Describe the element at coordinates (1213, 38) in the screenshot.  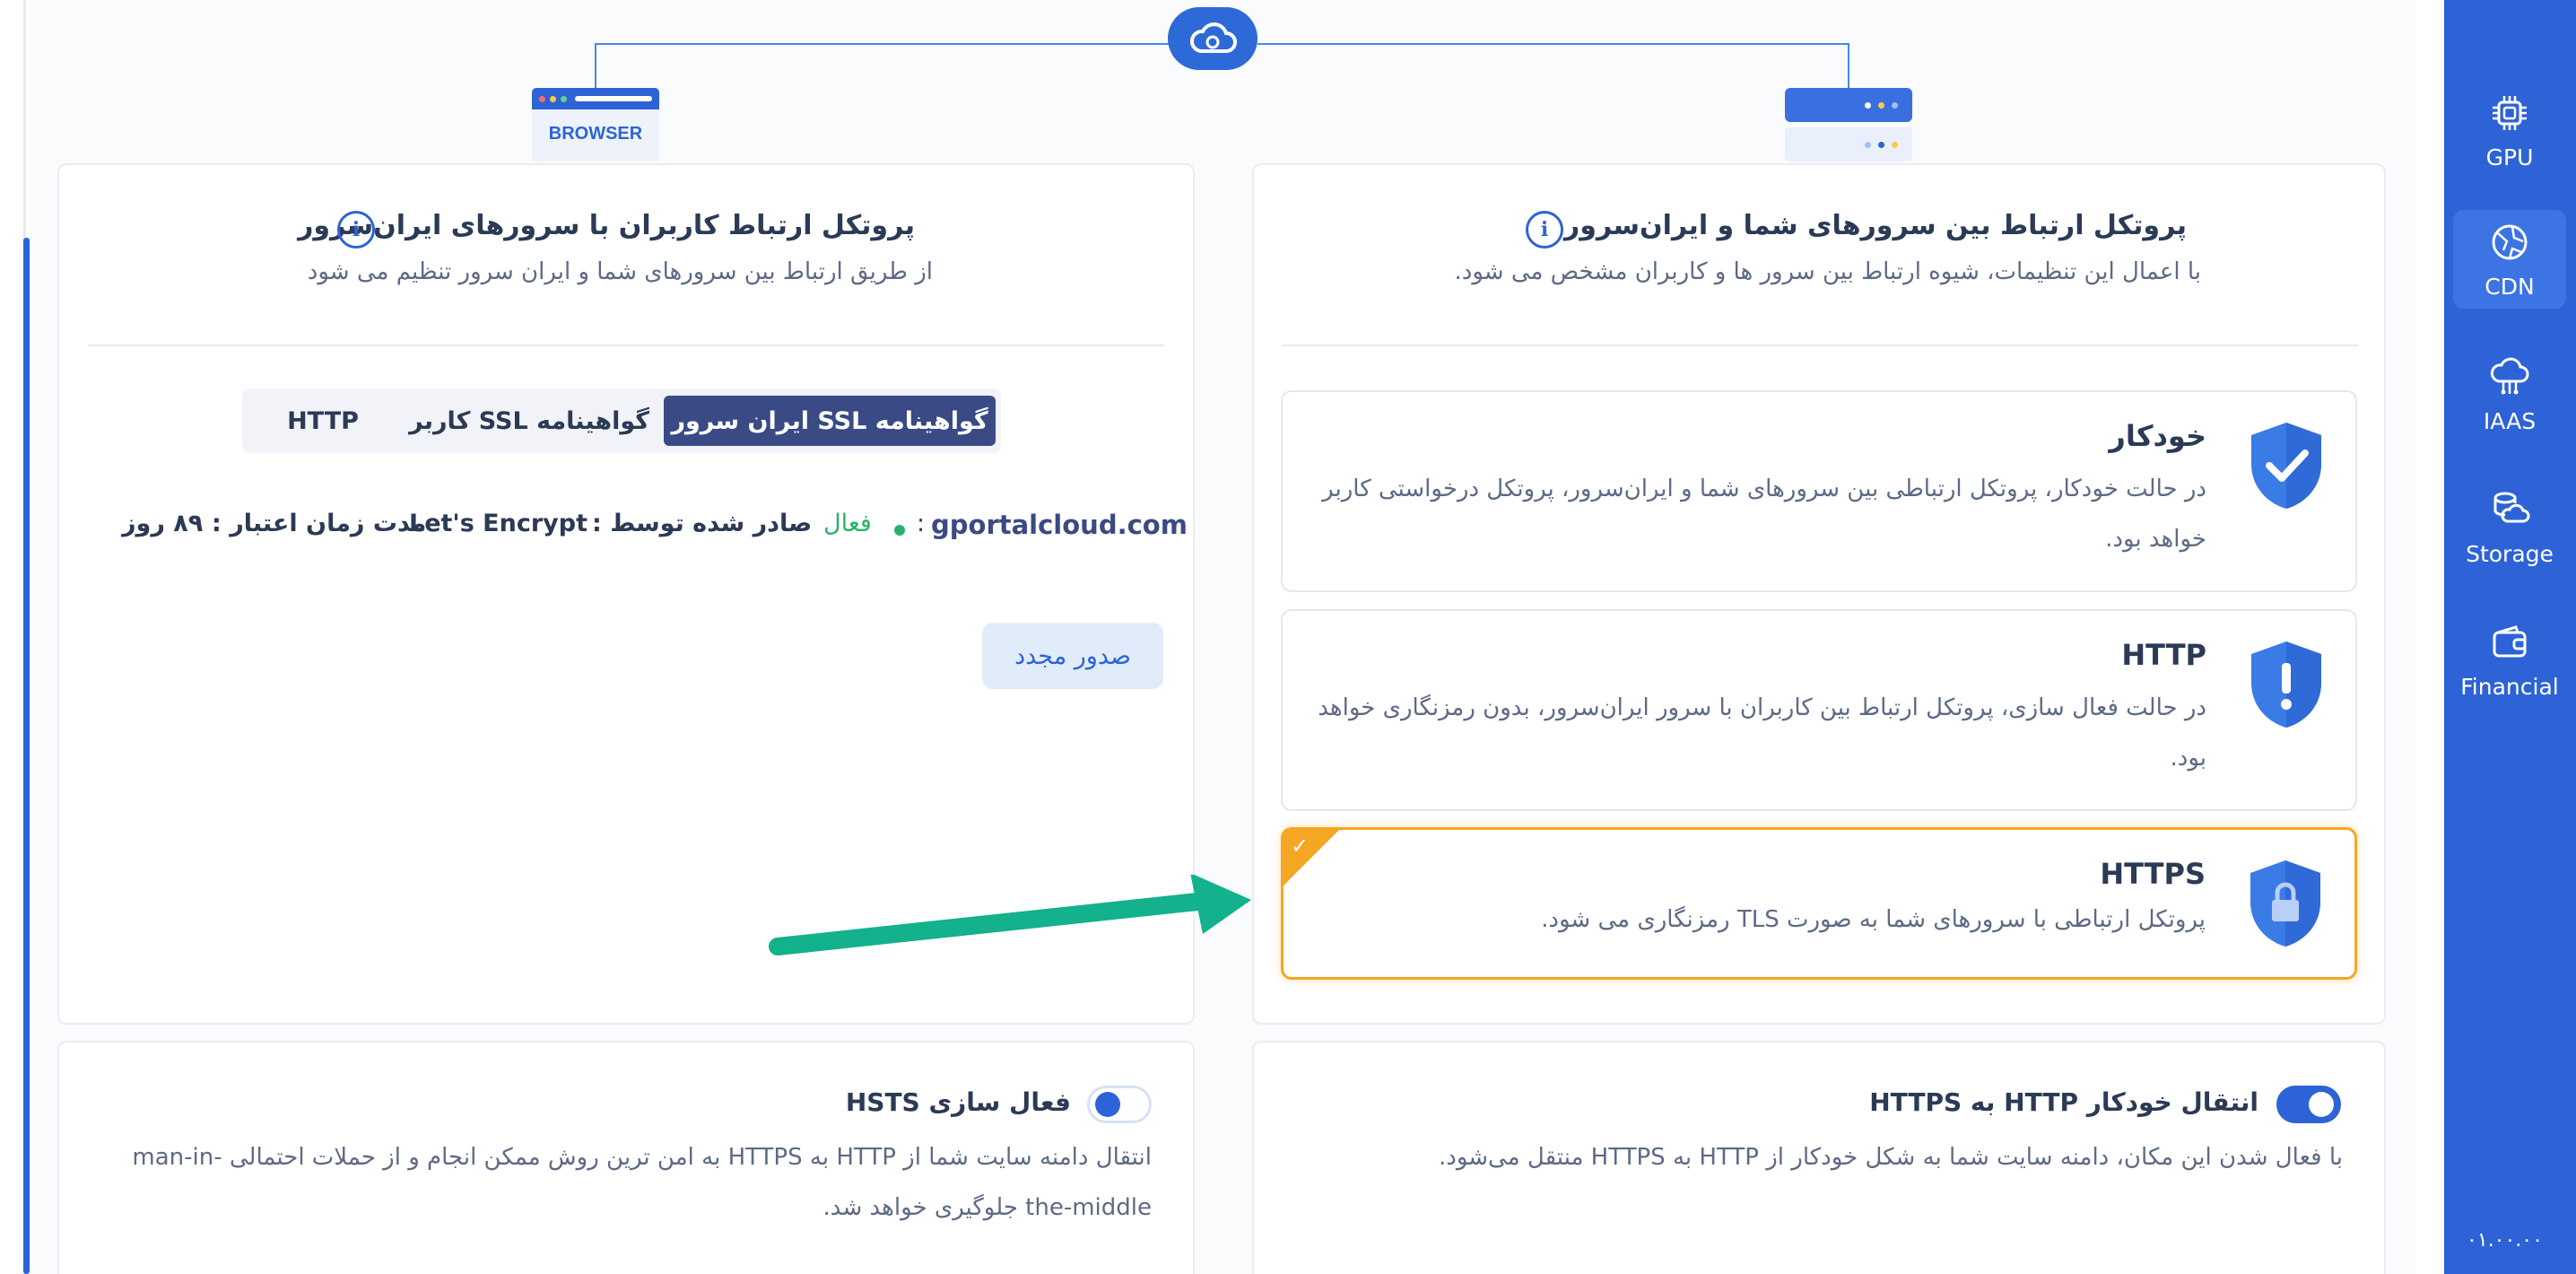
I see `cloud-icon` at that location.